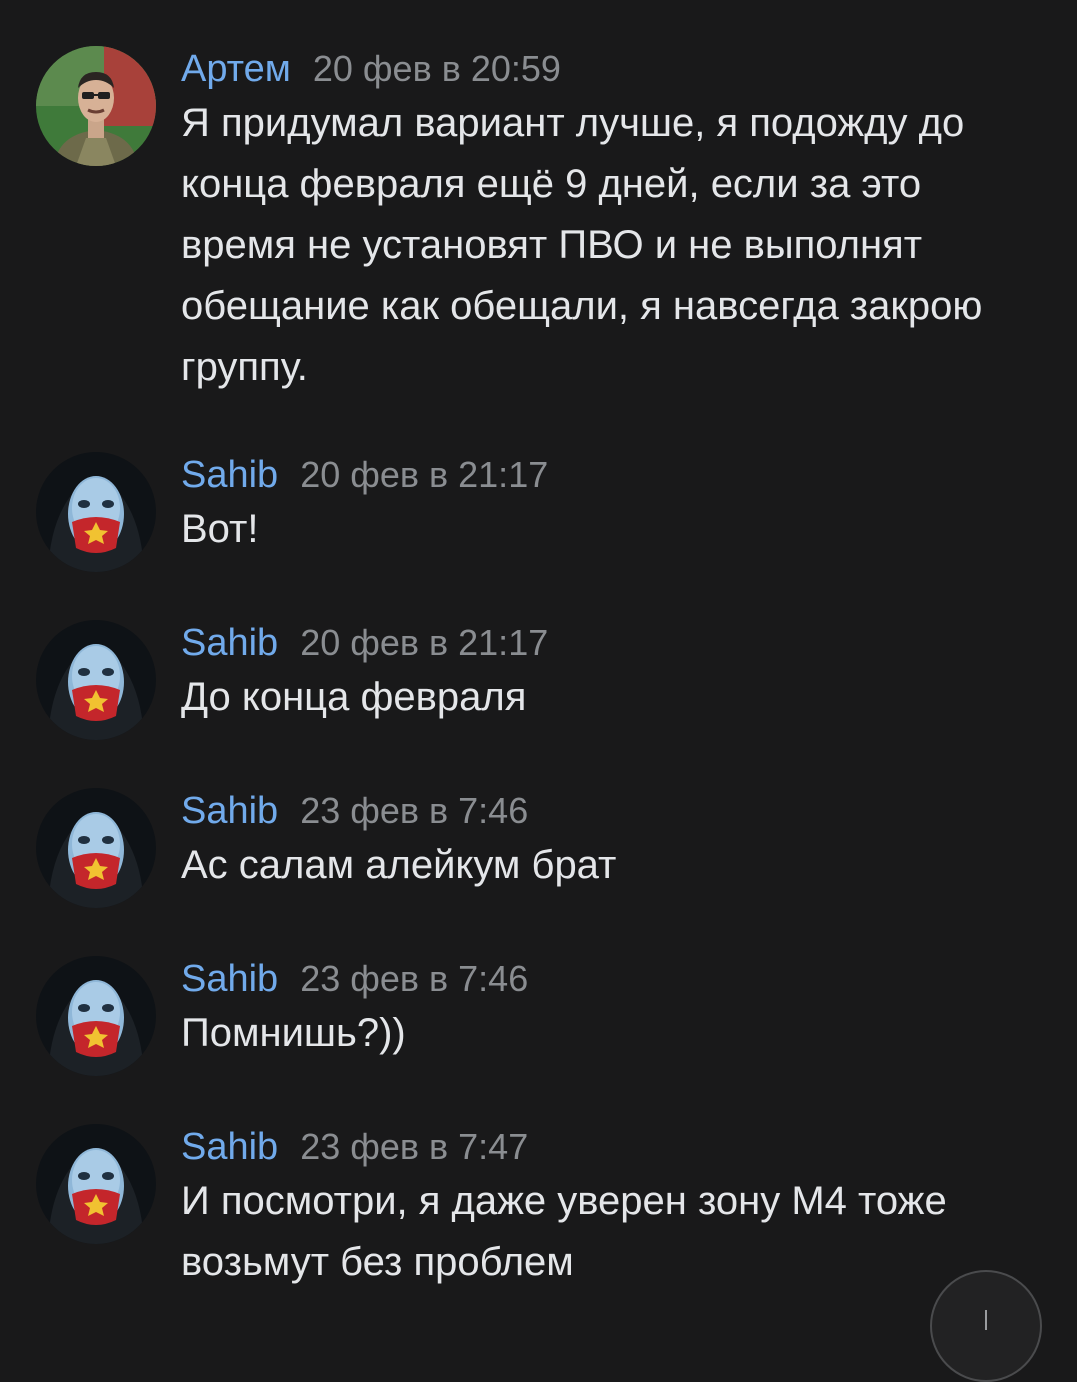 Image resolution: width=1077 pixels, height=1382 pixels. What do you see at coordinates (354, 697) in the screenshot?
I see `message-text: До конца февраля` at bounding box center [354, 697].